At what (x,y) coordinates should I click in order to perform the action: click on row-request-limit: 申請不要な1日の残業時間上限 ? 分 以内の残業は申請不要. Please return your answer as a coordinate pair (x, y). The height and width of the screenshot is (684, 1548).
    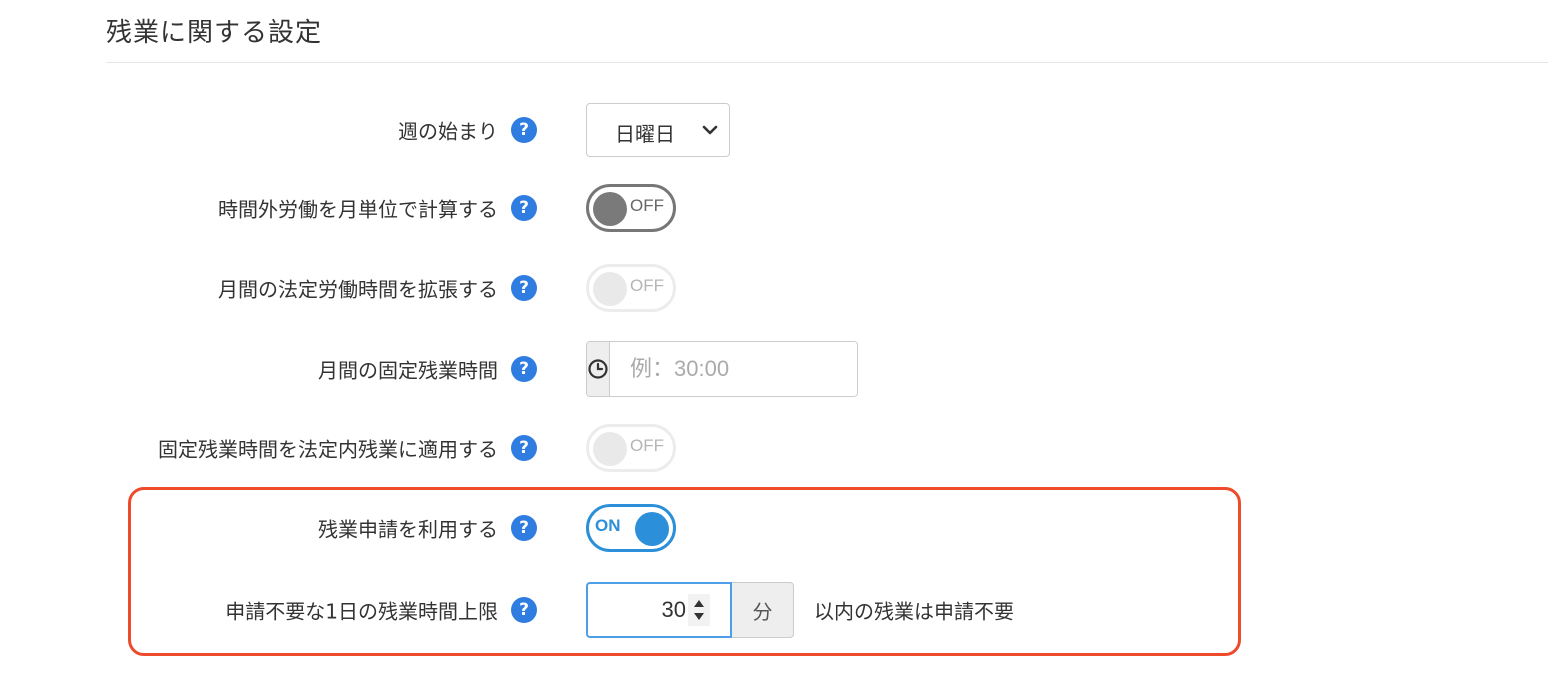
    Looking at the image, I should click on (774, 610).